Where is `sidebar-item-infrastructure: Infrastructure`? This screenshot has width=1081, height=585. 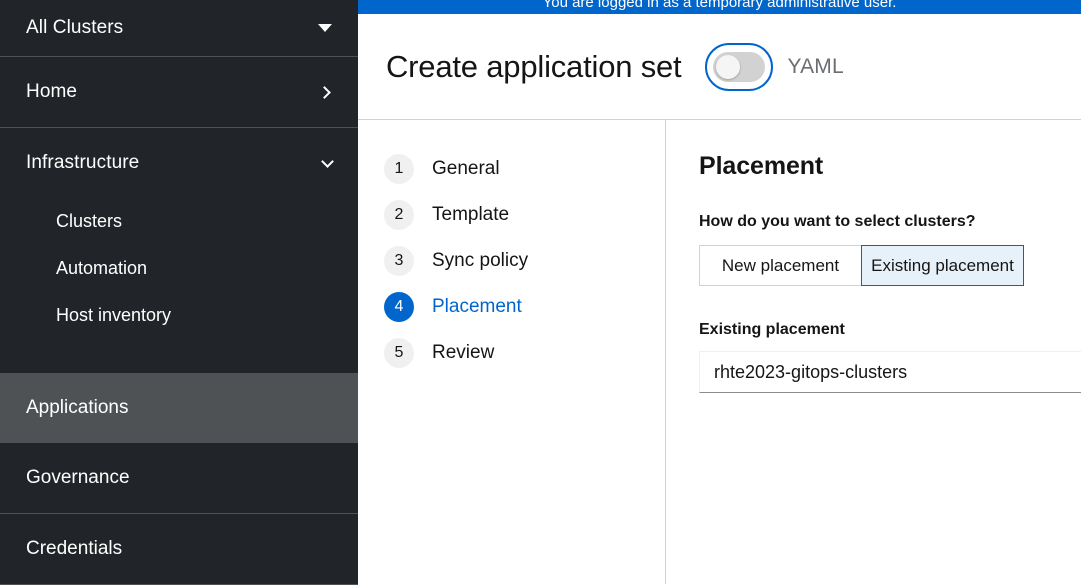 sidebar-item-infrastructure: Infrastructure is located at coordinates (179, 163).